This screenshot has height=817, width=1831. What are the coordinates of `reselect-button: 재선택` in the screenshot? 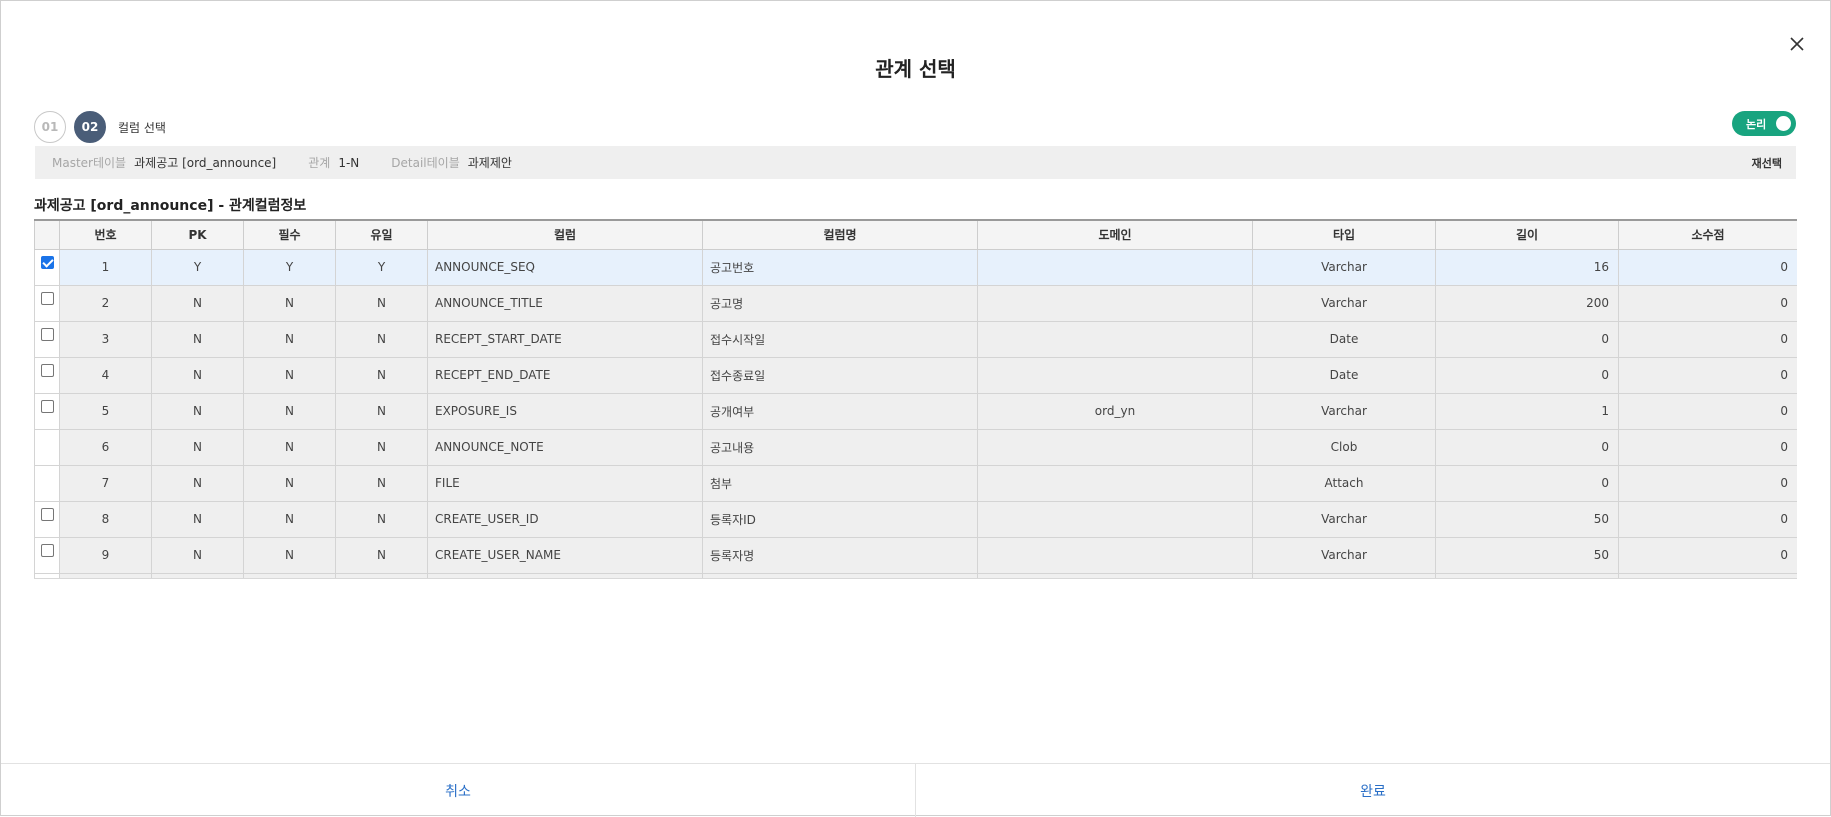 It's located at (1767, 163).